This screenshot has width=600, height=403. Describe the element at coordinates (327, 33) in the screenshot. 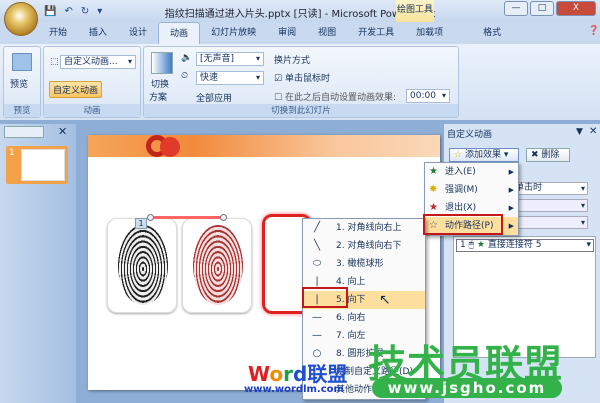

I see `tab-view: 视图` at that location.